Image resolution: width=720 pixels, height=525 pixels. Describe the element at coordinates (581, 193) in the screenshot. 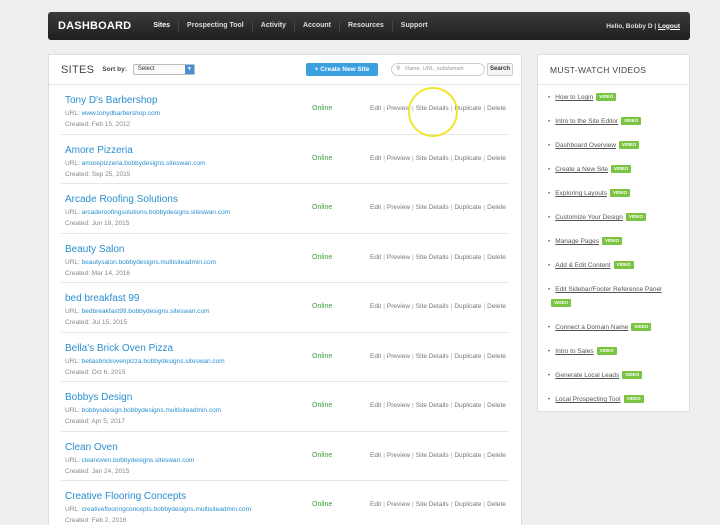

I see `video-link: Exploring Layouts` at that location.